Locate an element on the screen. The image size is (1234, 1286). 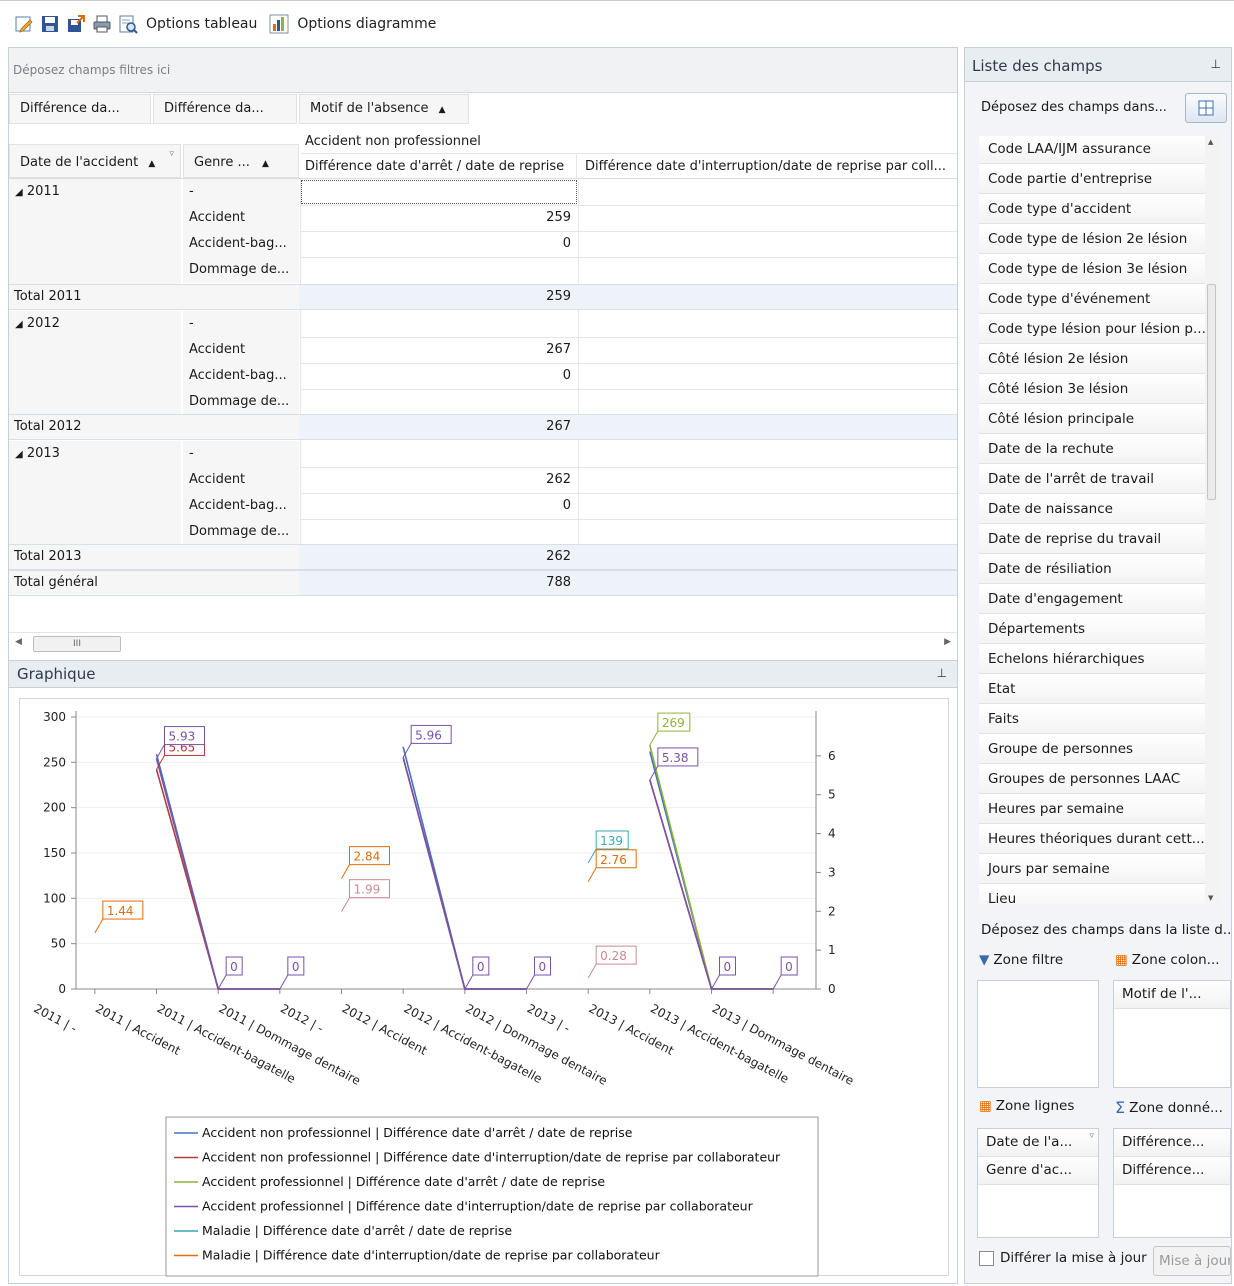
total-value: 262 is located at coordinates (439, 557).